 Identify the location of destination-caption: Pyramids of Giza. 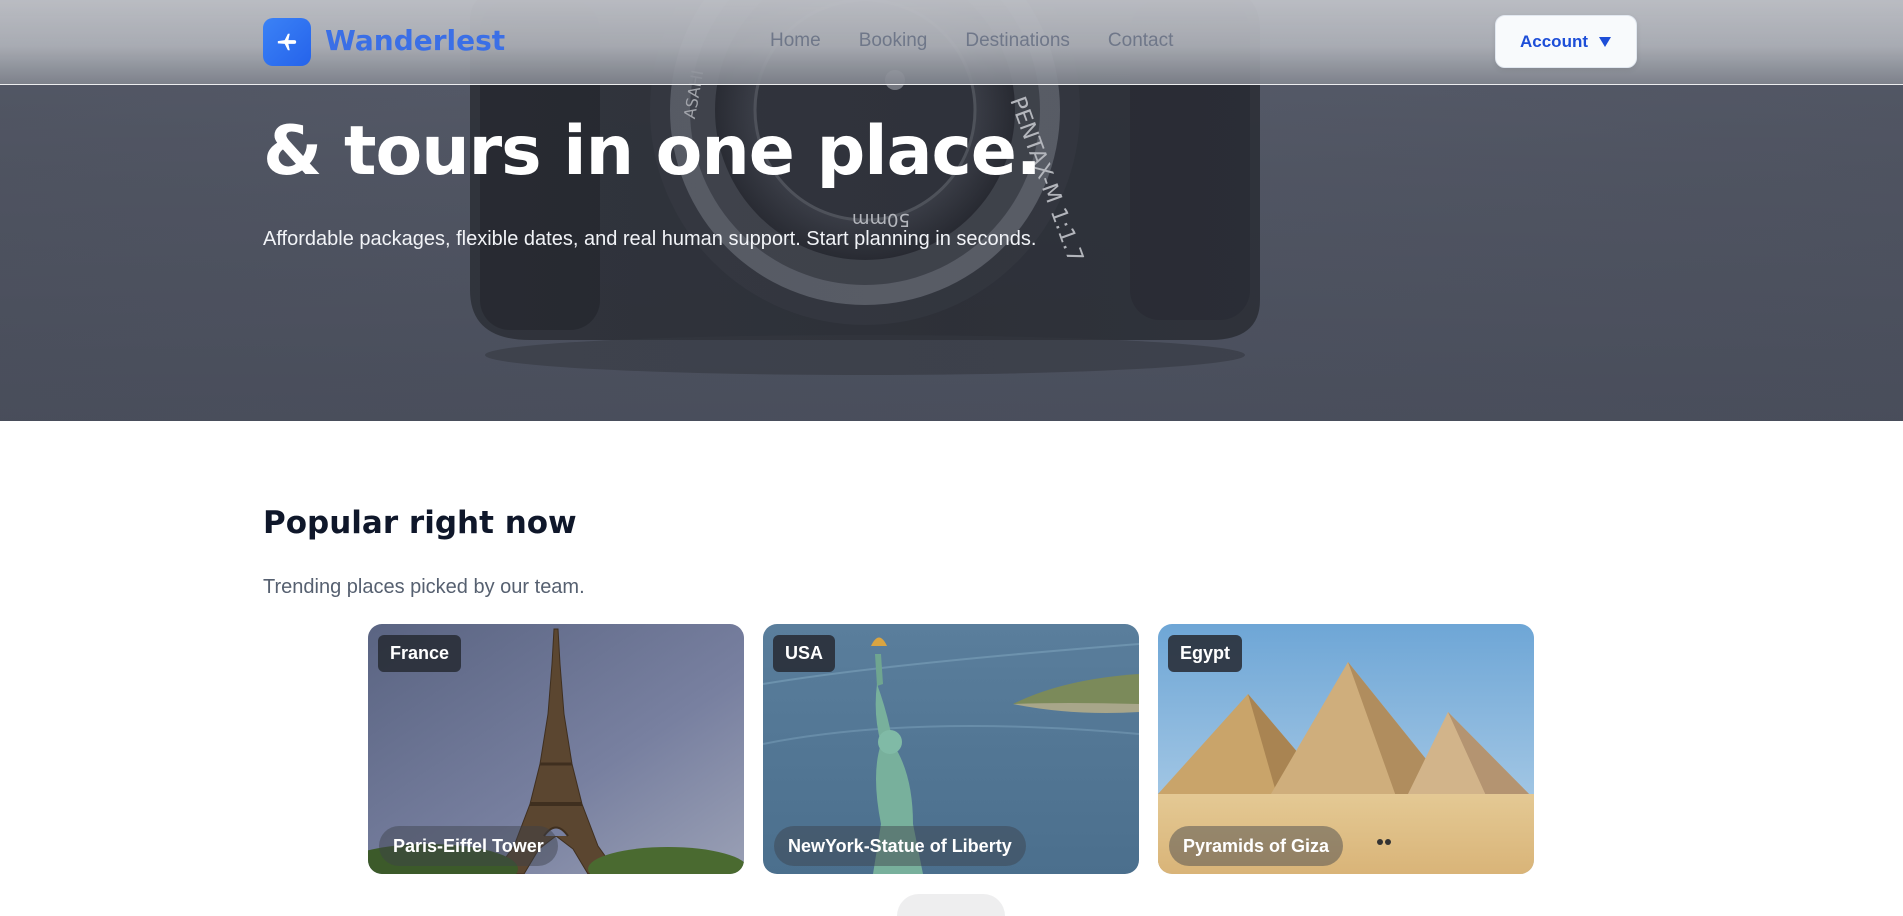
(1256, 846).